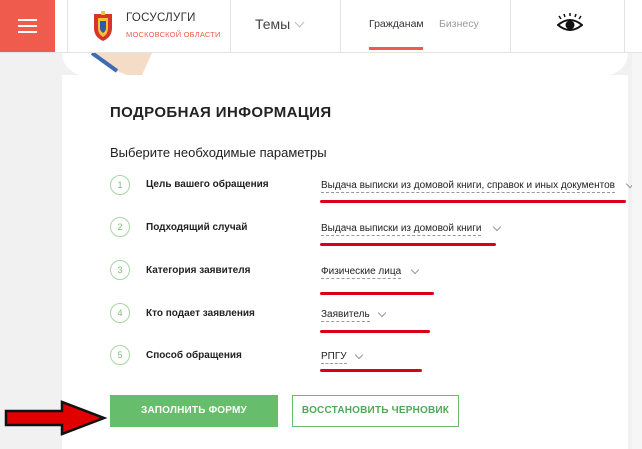 The image size is (642, 449). Describe the element at coordinates (221, 112) in the screenshot. I see `page-title: ПОДРОБНАЯ ИНФОРМАЦИЯ` at that location.